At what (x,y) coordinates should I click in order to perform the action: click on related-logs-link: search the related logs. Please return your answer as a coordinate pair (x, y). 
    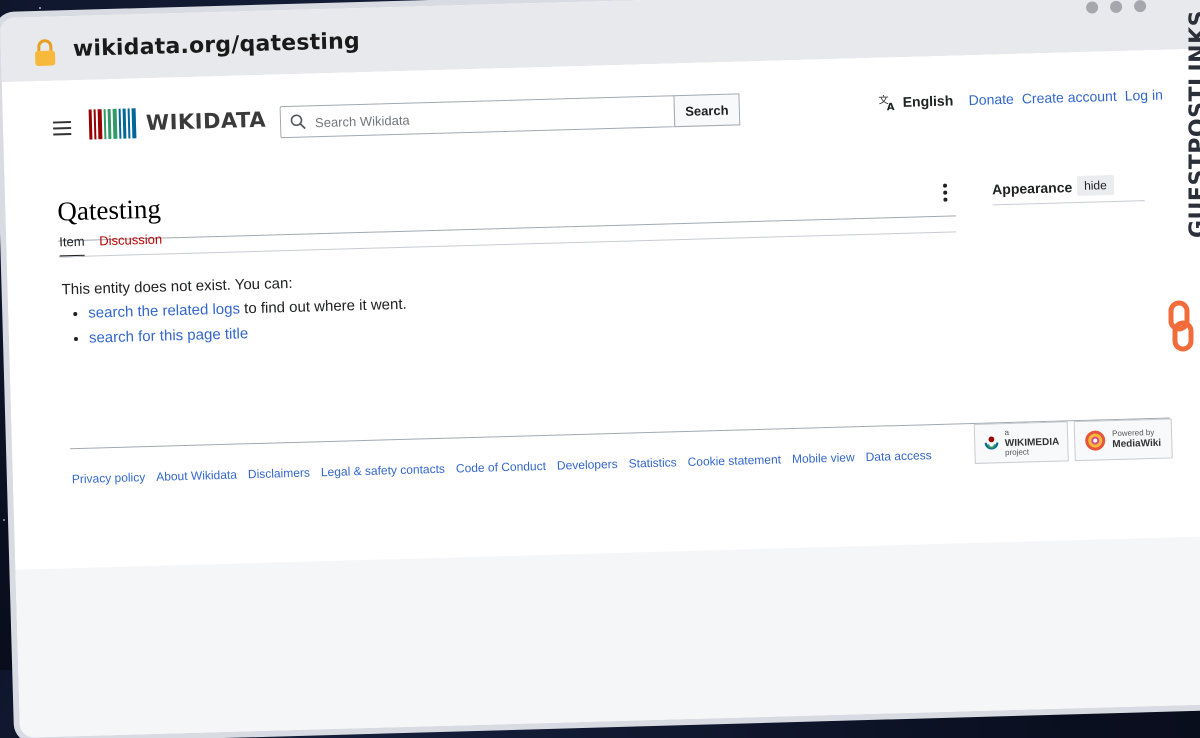
    Looking at the image, I should click on (164, 310).